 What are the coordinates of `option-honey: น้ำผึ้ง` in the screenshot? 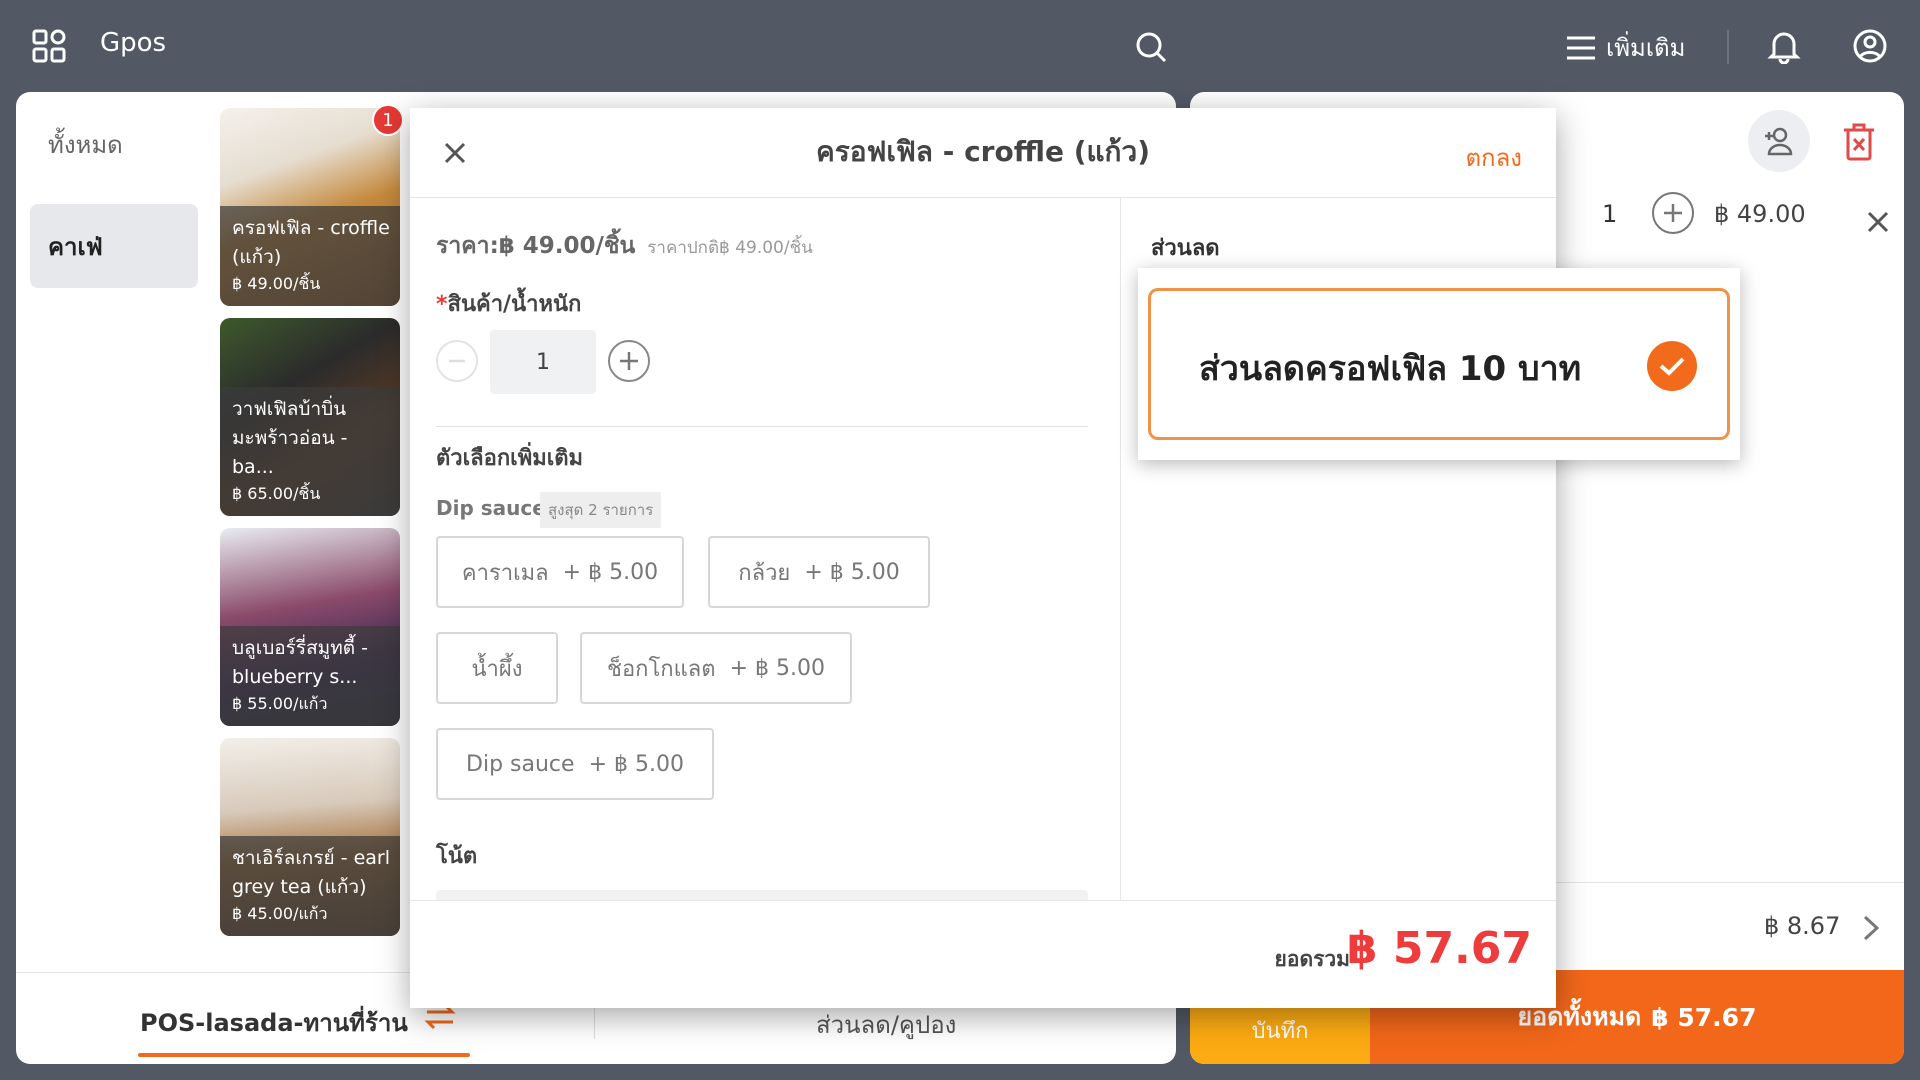 It's located at (497, 668).